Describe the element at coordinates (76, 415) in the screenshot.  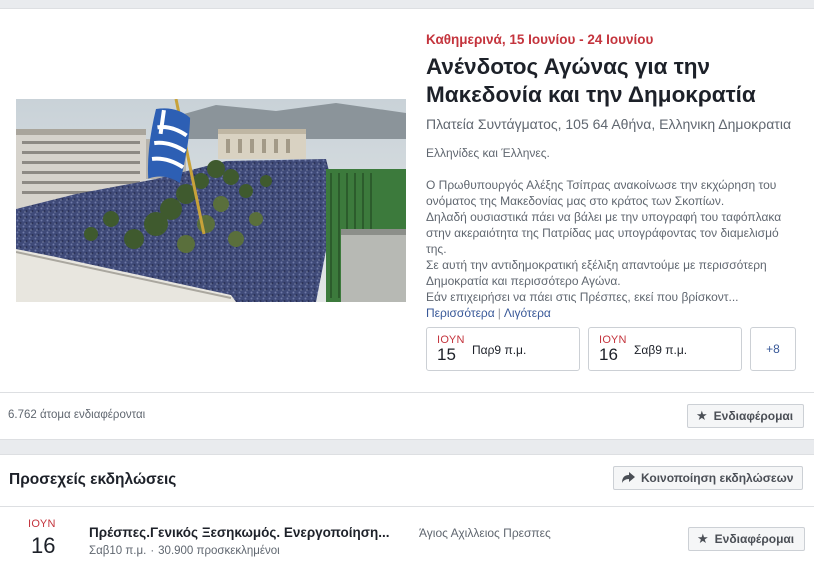
I see `interested-count: 6.762 άτομα ενδιαφέρονται` at that location.